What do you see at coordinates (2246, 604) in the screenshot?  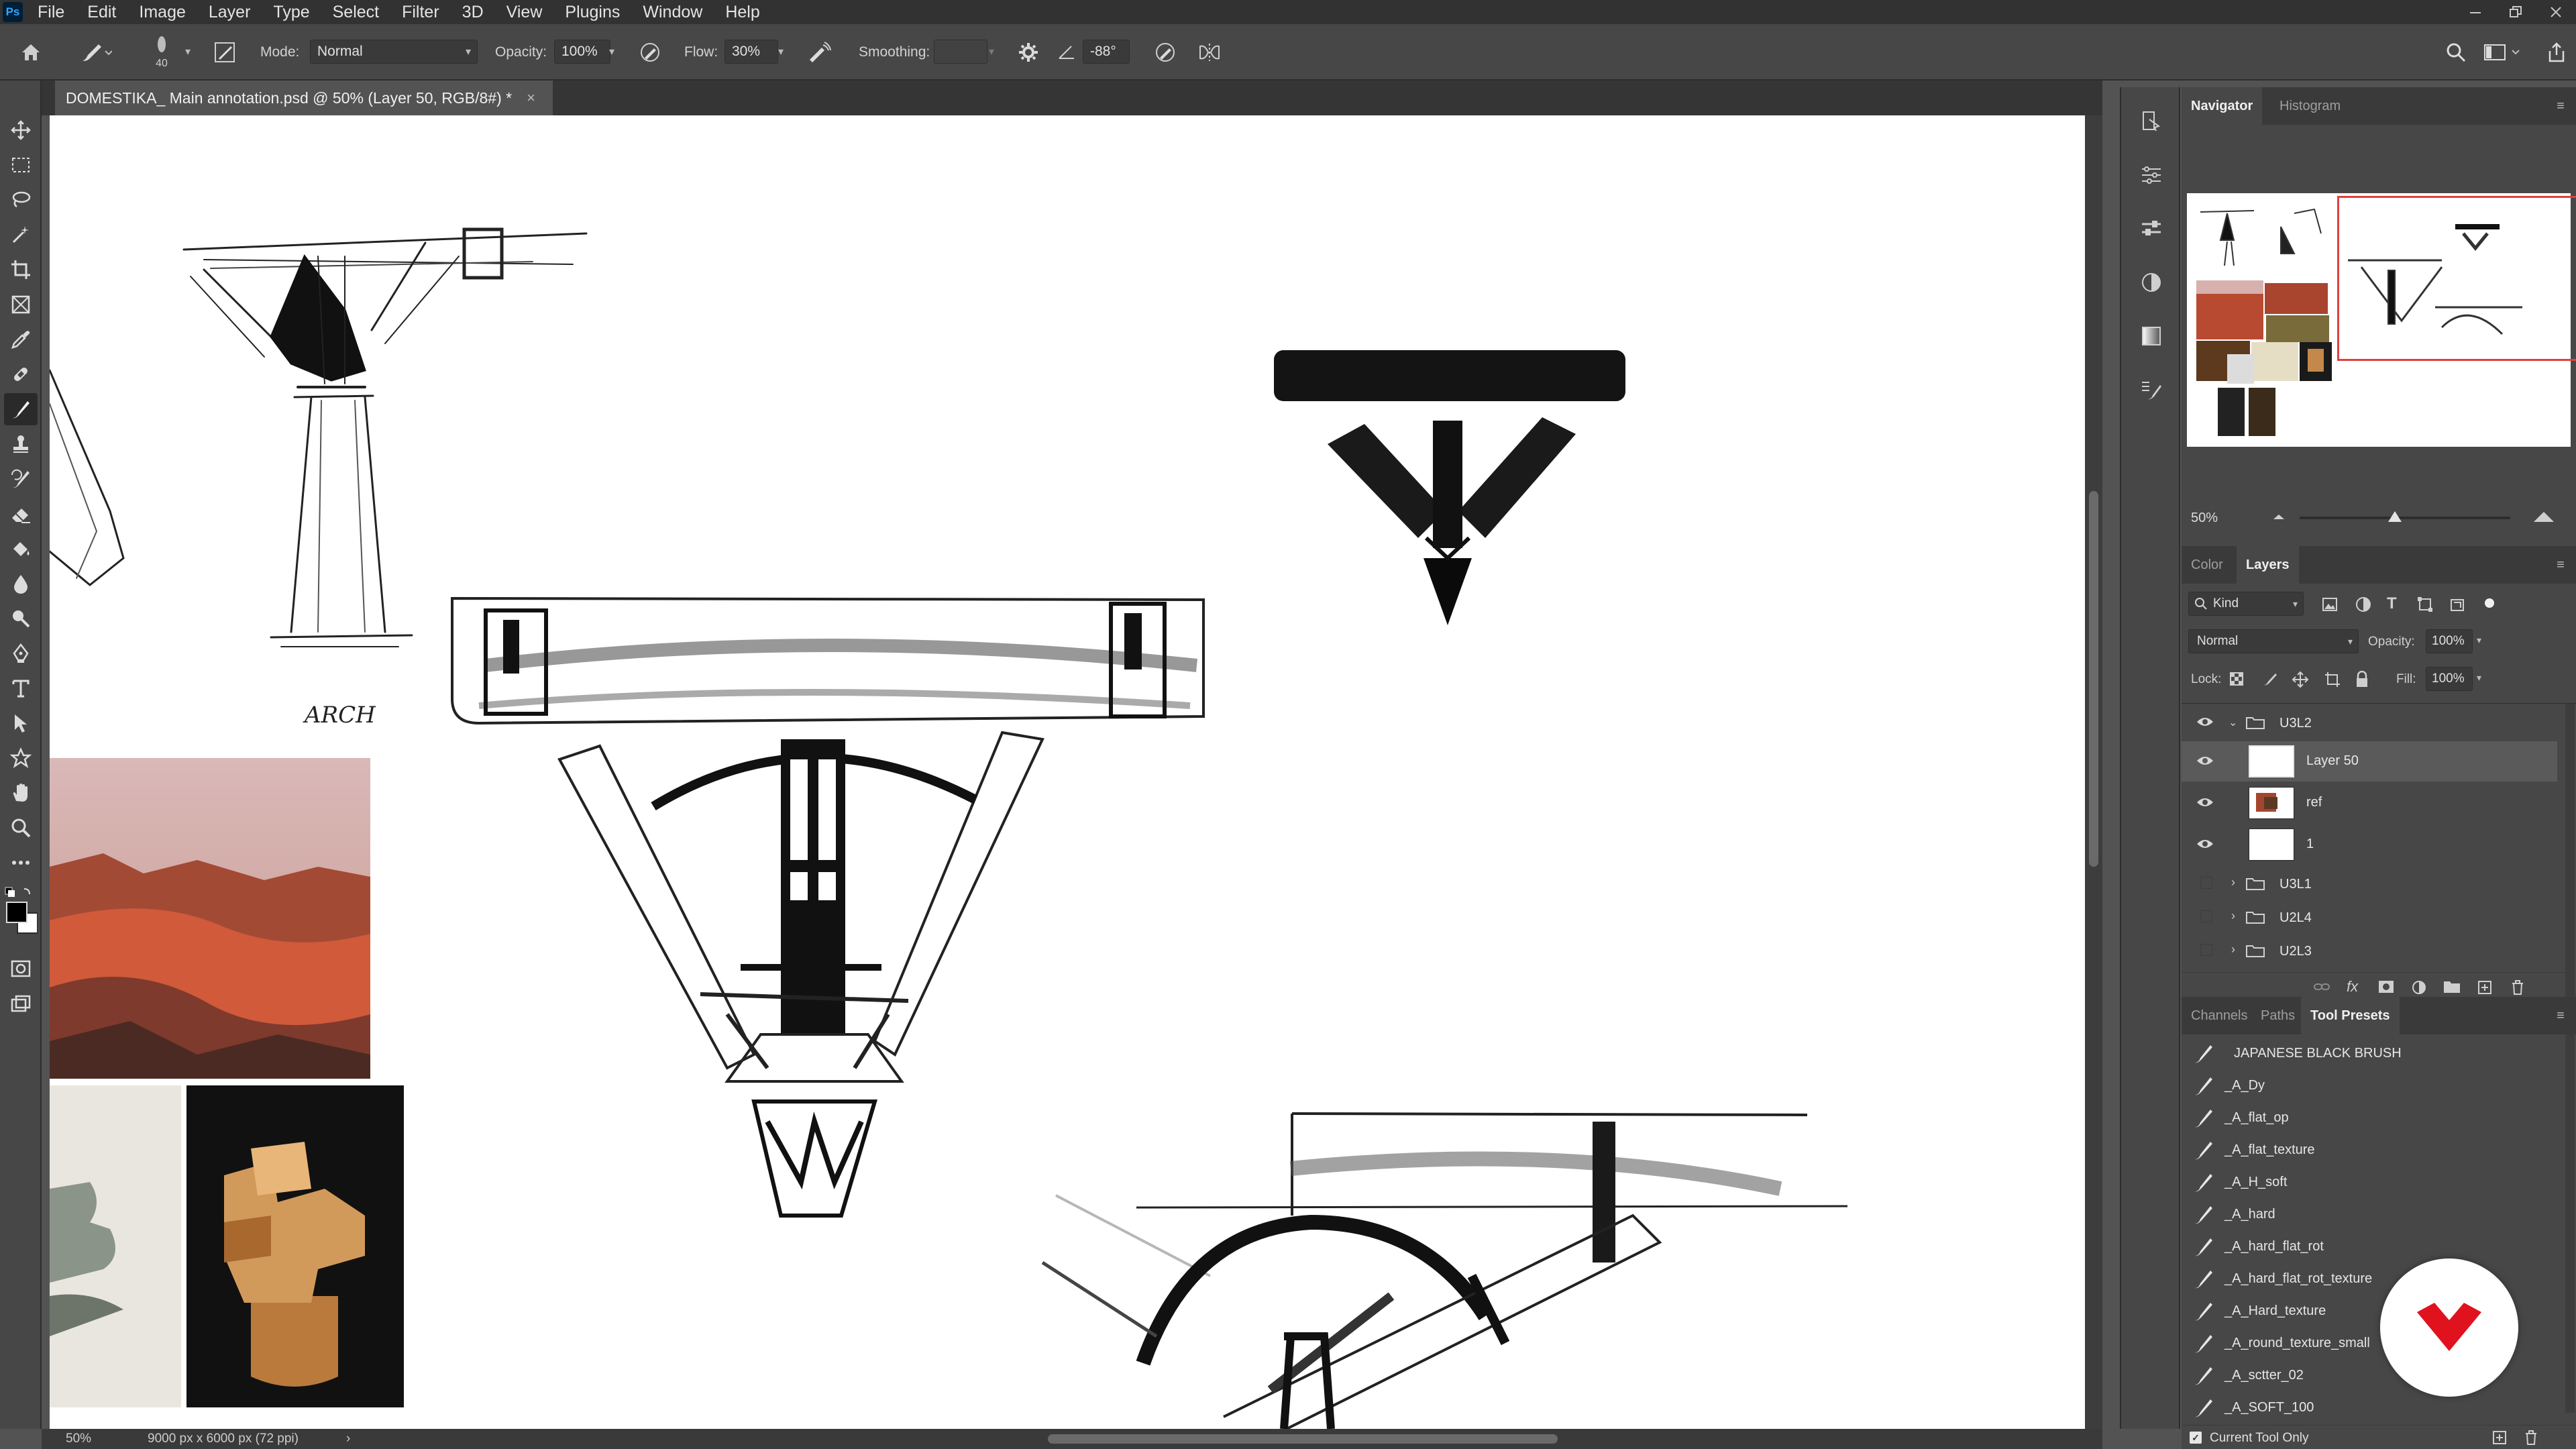 I see `layer-kind-filter: Kind ▾` at bounding box center [2246, 604].